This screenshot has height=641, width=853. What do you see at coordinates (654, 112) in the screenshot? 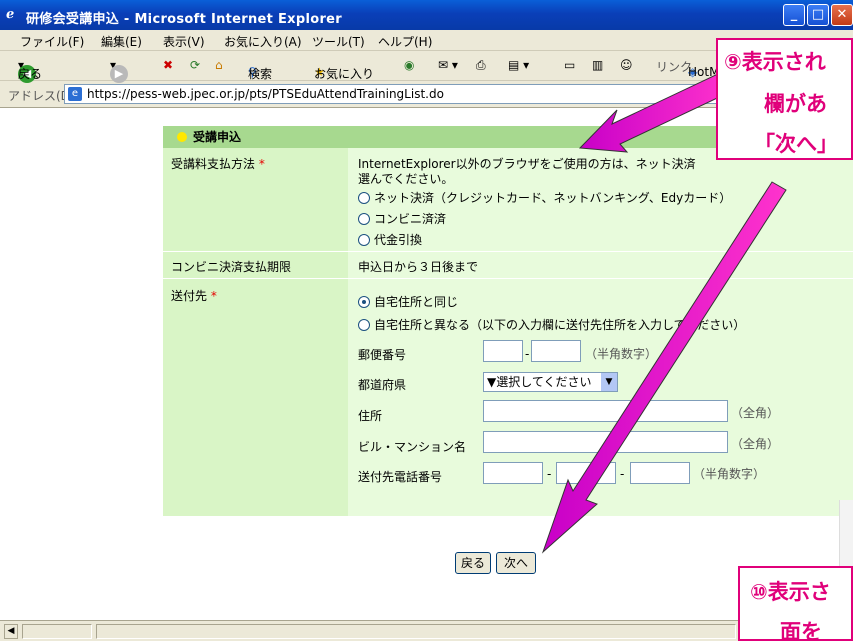
I see `pointer-arrow-icon` at bounding box center [654, 112].